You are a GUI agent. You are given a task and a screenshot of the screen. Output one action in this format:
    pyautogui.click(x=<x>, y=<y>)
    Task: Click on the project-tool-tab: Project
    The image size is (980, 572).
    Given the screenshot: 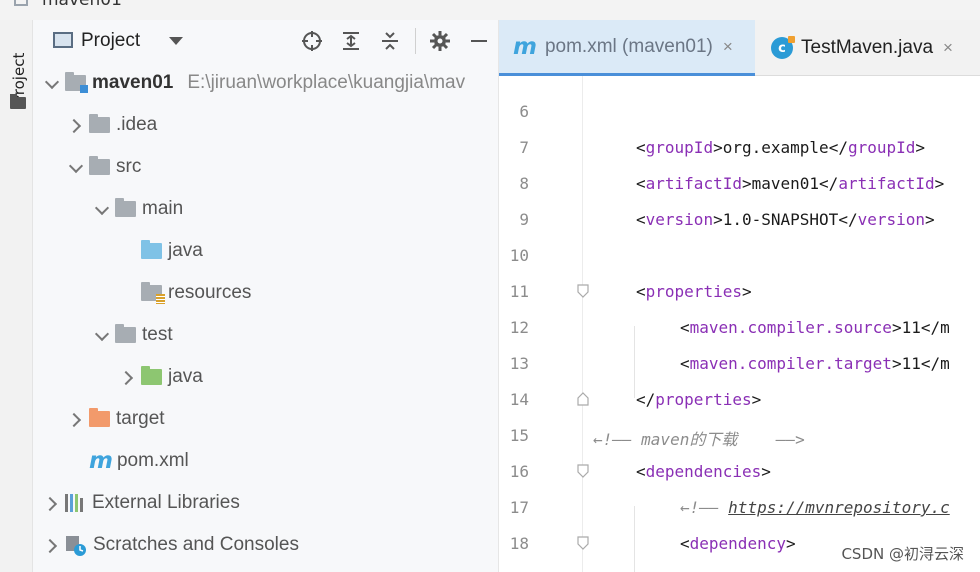 What is the action you would take?
    pyautogui.click(x=18, y=84)
    